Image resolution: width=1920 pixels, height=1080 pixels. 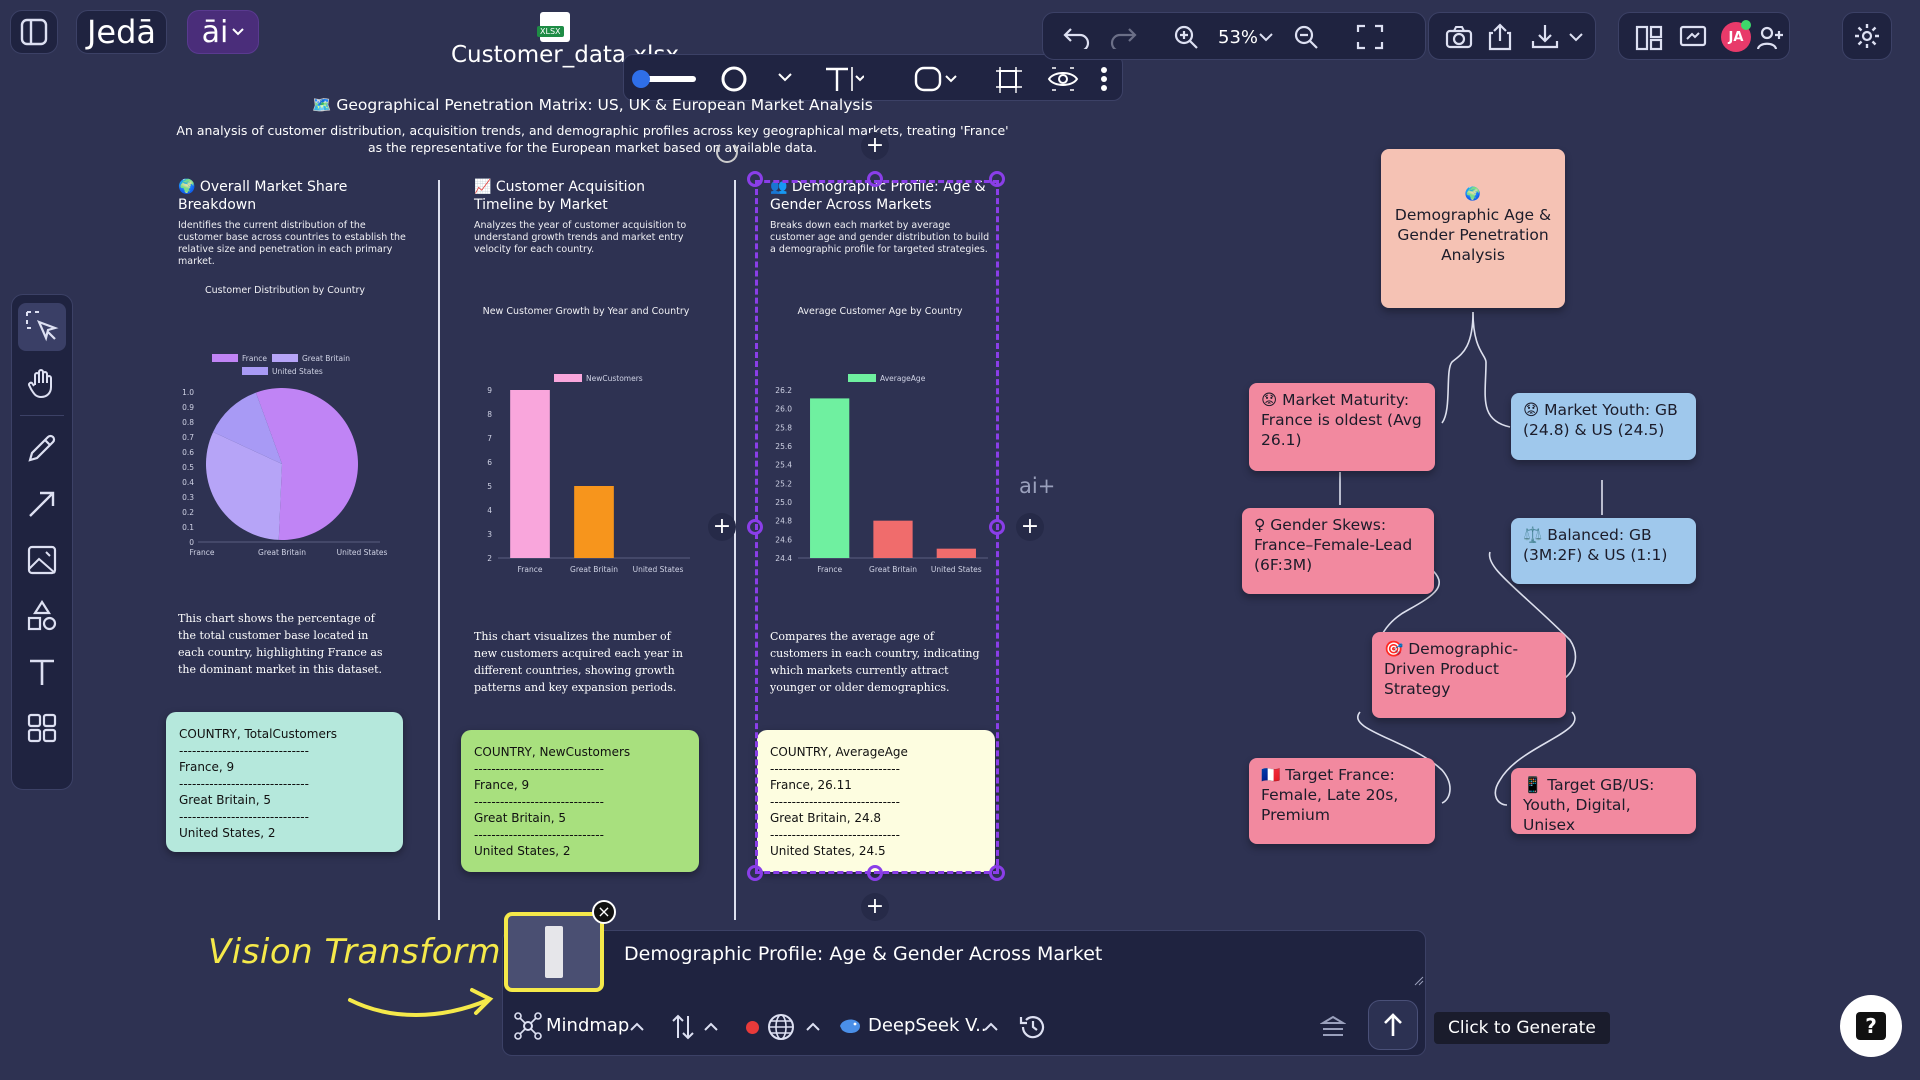 I want to click on zoom-level: 53%, so click(x=1238, y=37).